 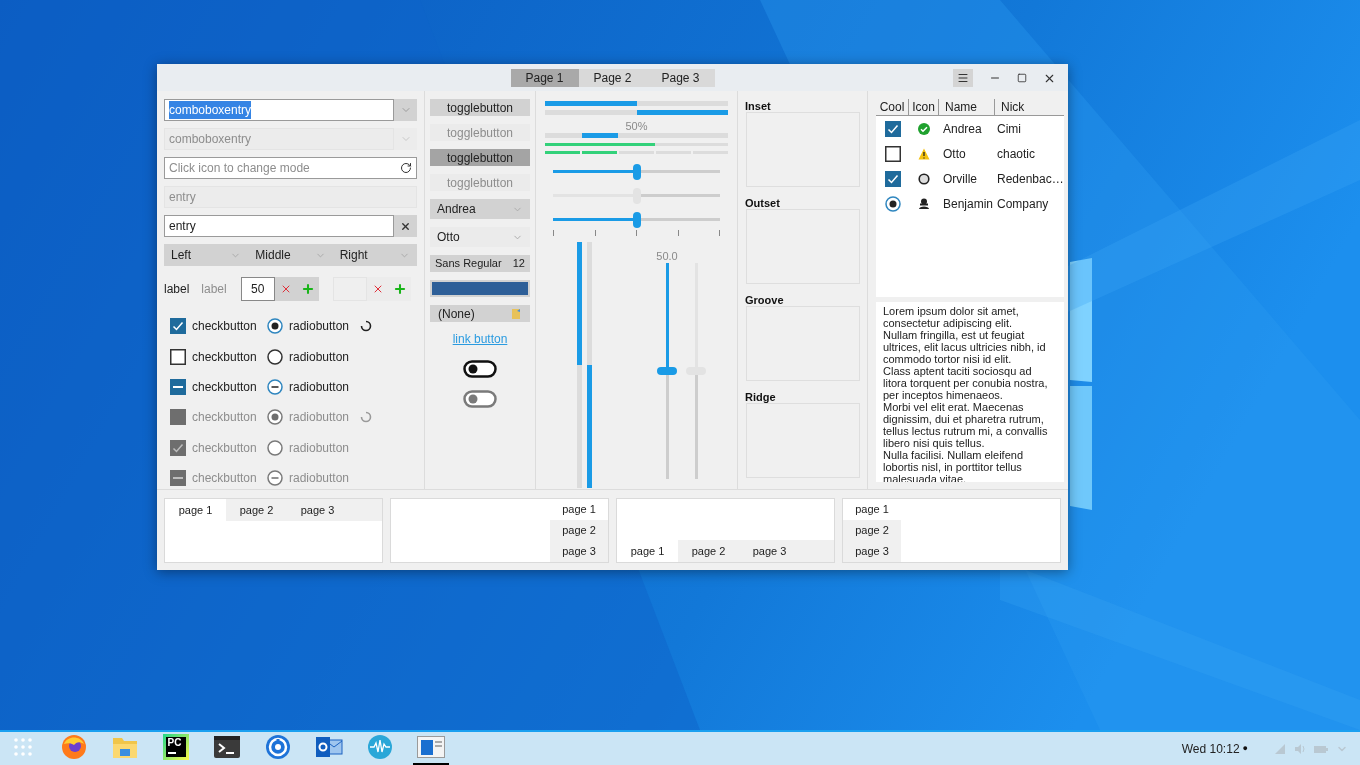 I want to click on dropdown: Left, so click(x=206, y=255).